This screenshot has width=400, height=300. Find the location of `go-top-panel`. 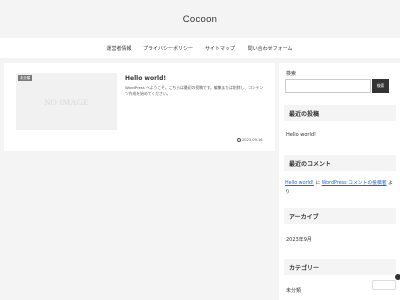

go-top-panel is located at coordinates (384, 285).